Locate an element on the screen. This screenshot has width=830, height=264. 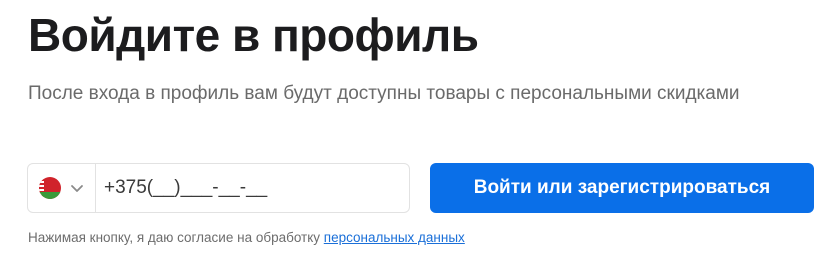
page-title: Войдите в профиль is located at coordinates (253, 35).